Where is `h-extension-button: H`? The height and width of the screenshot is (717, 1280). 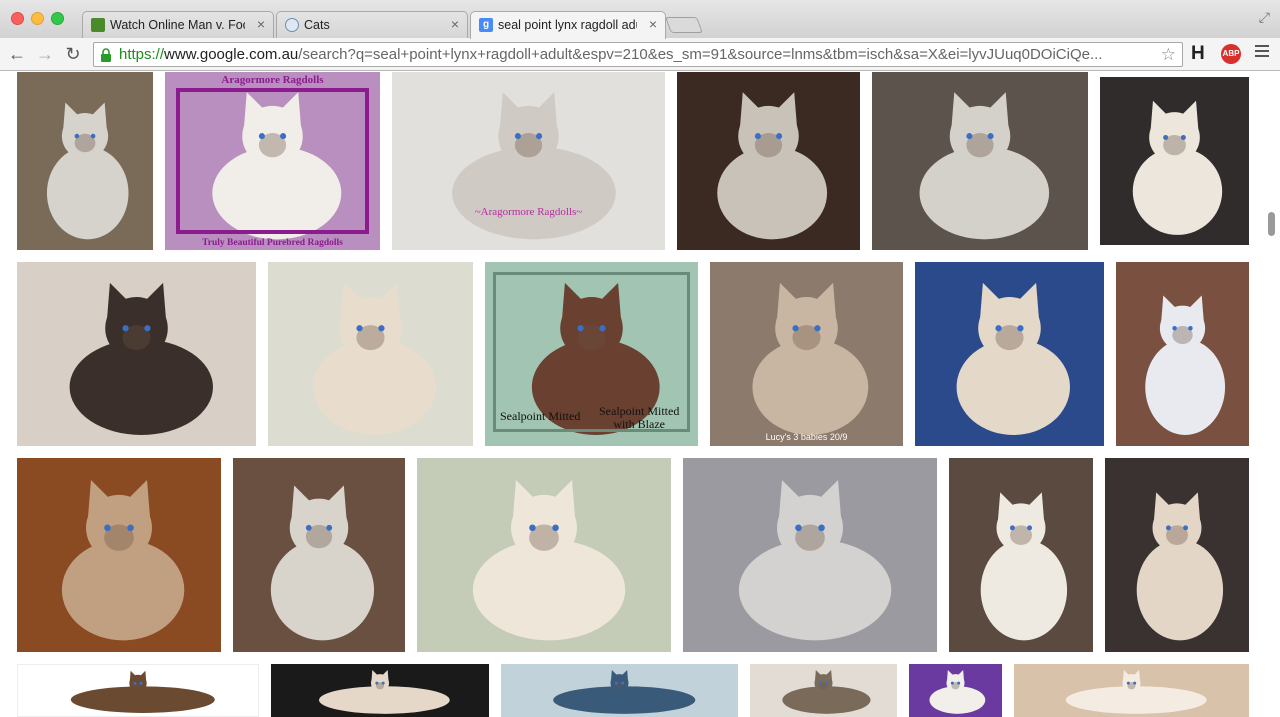
h-extension-button: H is located at coordinates (1198, 54).